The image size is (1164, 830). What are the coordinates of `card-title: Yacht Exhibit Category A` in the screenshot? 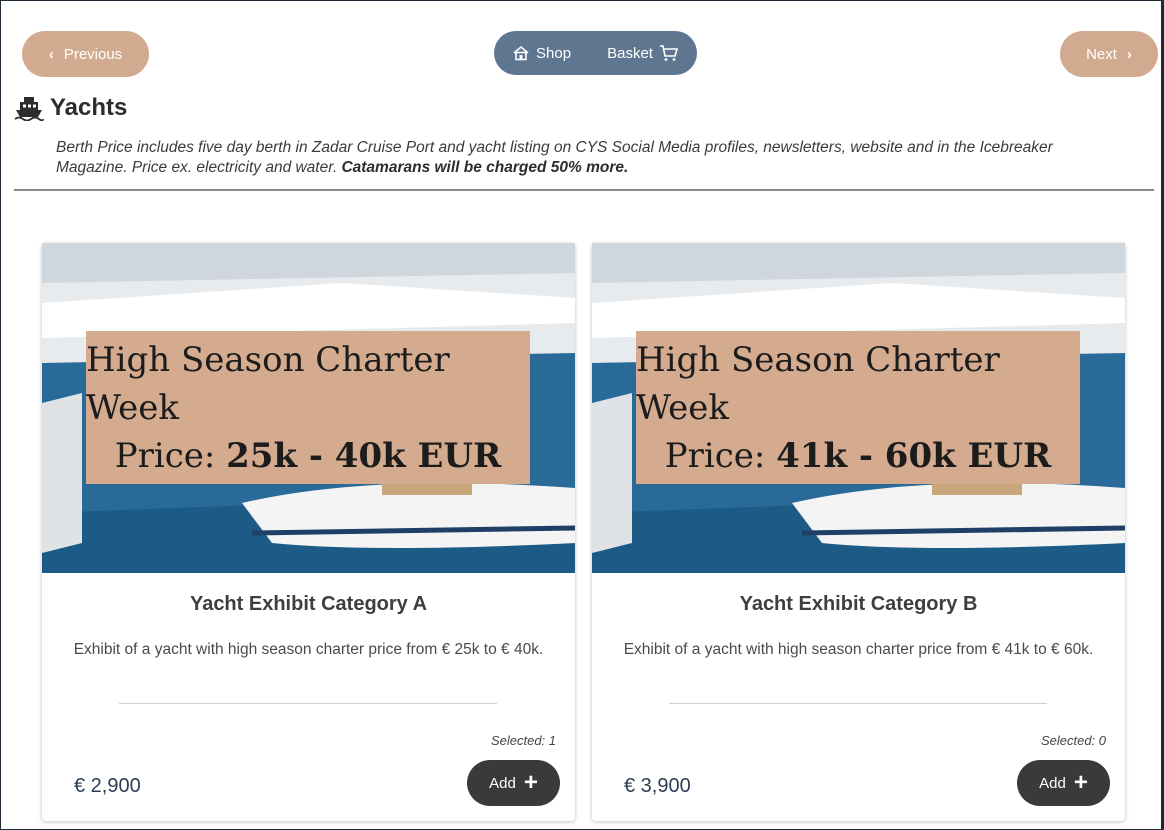 It's located at (308, 604).